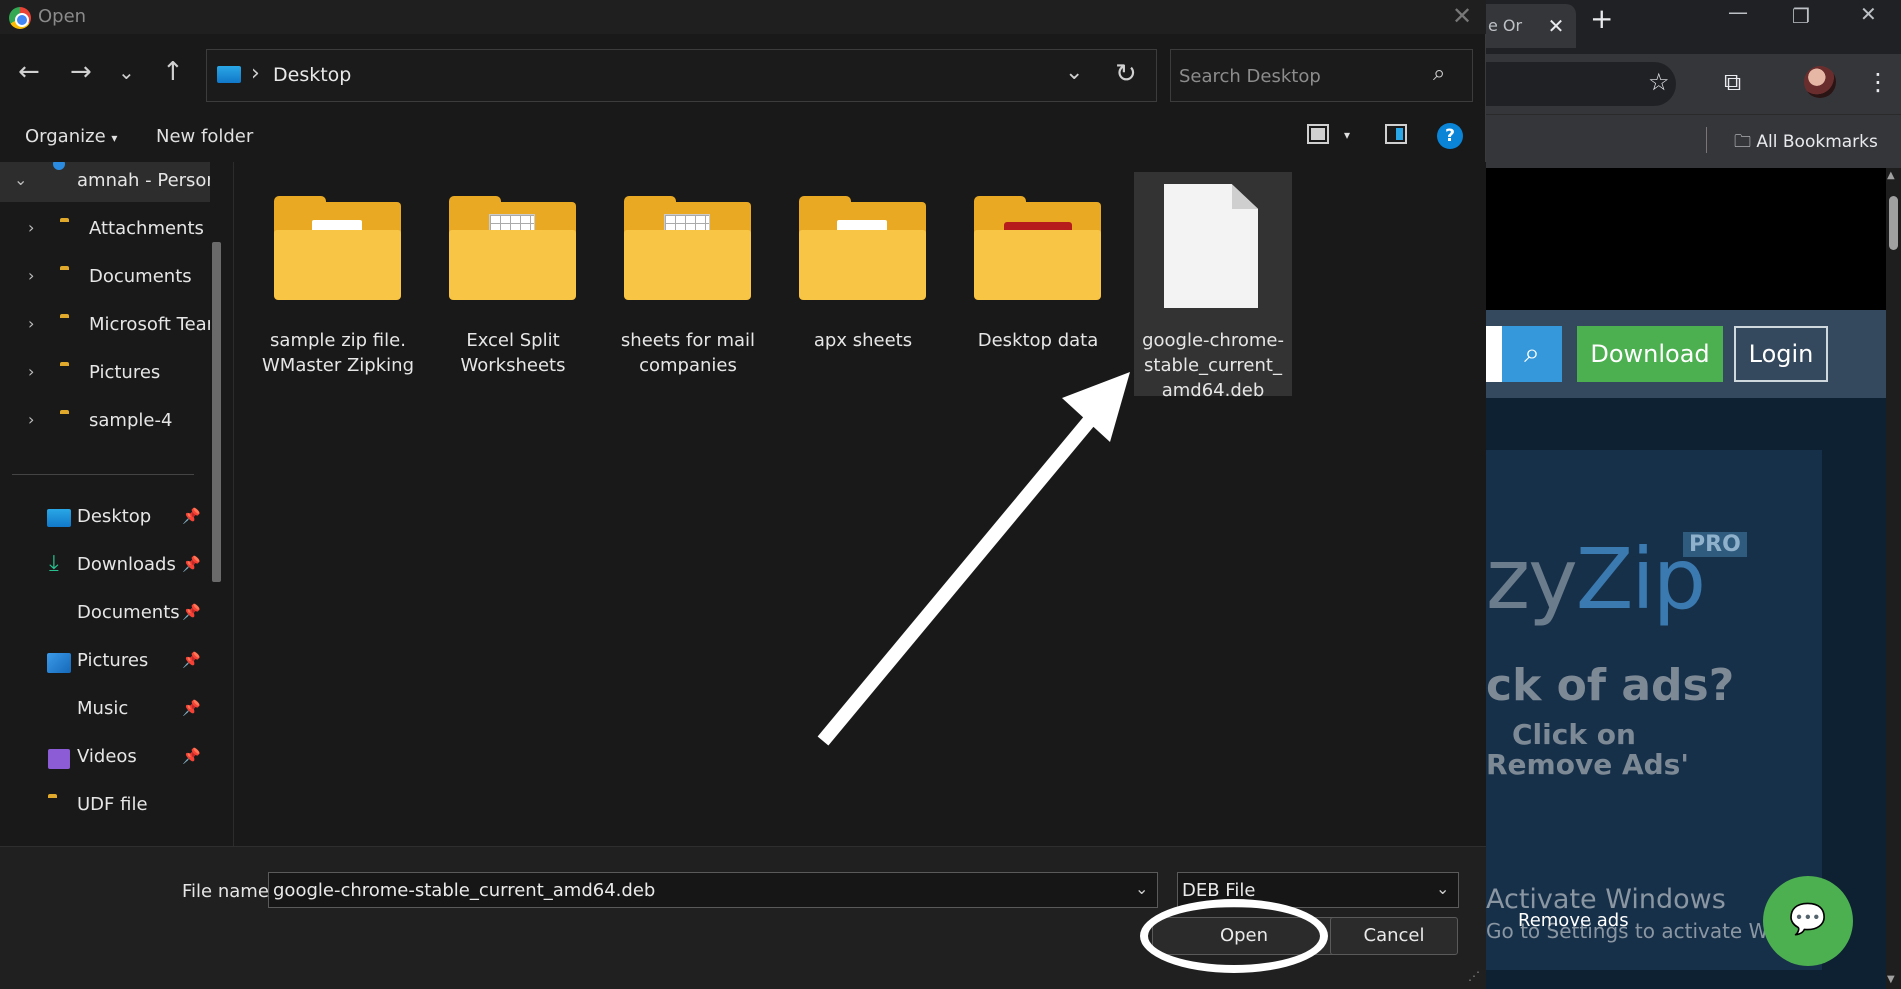 The height and width of the screenshot is (989, 1901). I want to click on extensions-icon: ⧉, so click(1732, 82).